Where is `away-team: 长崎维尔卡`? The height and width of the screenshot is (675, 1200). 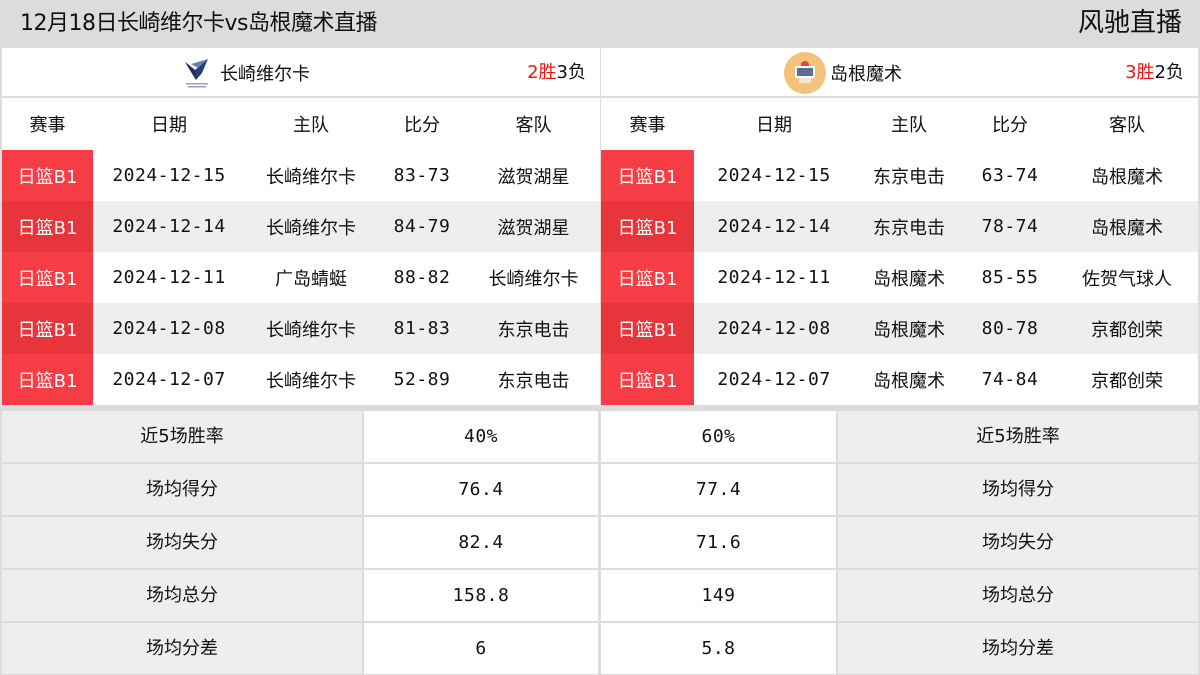 away-team: 长崎维尔卡 is located at coordinates (533, 277).